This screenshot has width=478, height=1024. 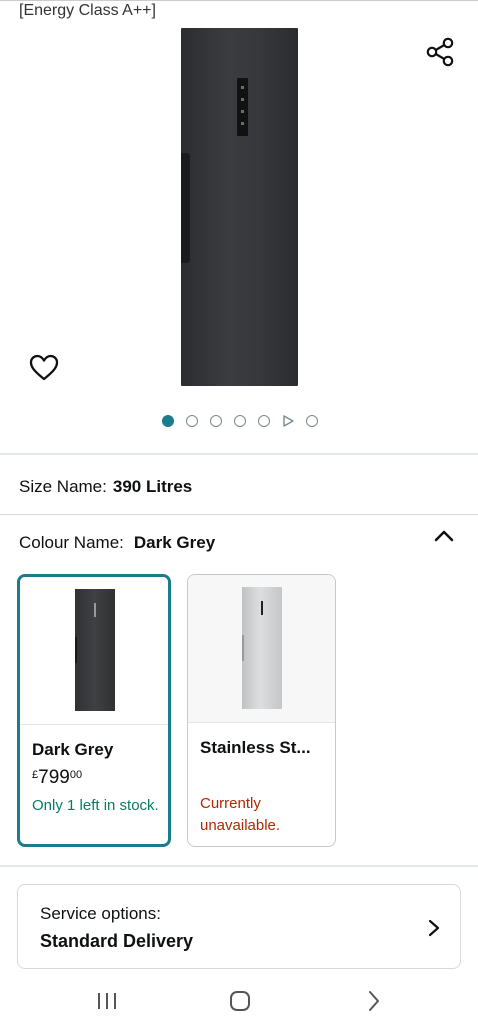 I want to click on size-selector: Size Name: 390 Litres, so click(x=105, y=487).